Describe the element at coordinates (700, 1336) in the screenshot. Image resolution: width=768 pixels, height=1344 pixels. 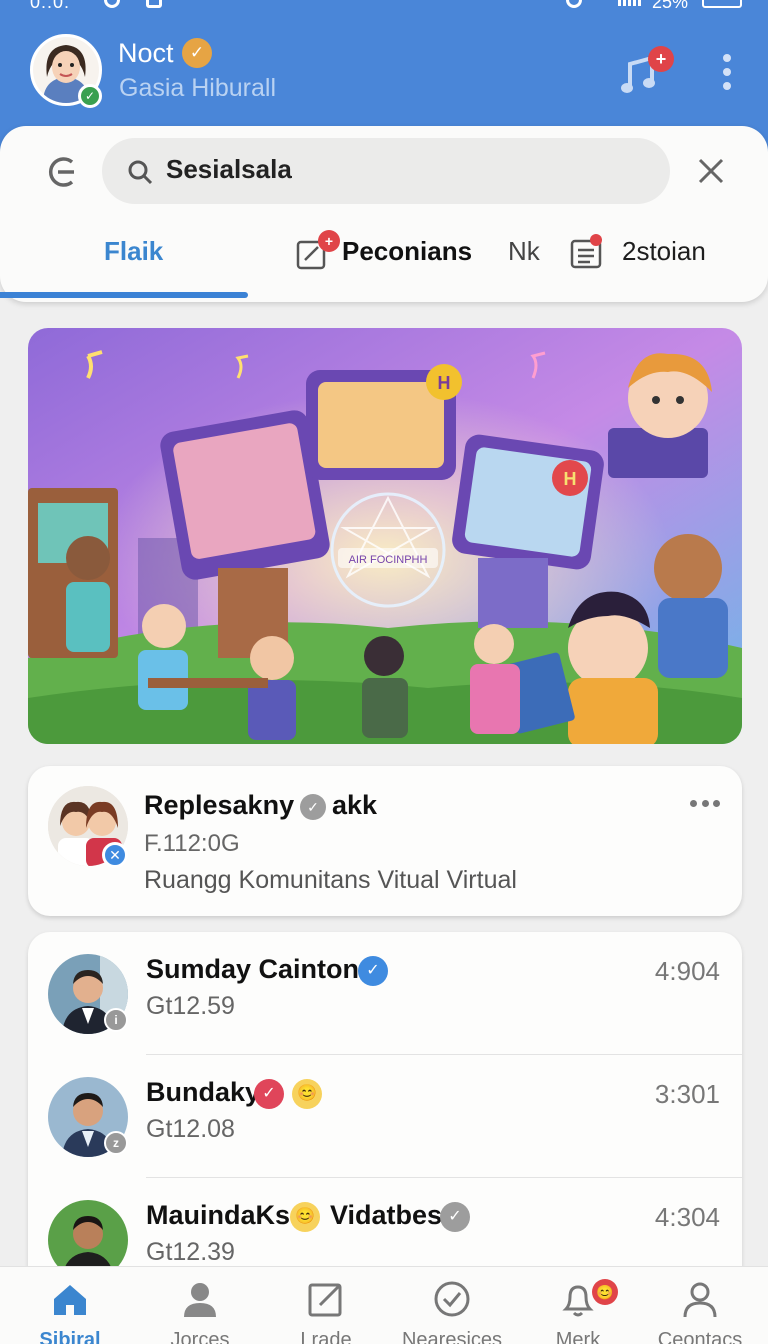
I see `nav-label: Ceontacs` at that location.